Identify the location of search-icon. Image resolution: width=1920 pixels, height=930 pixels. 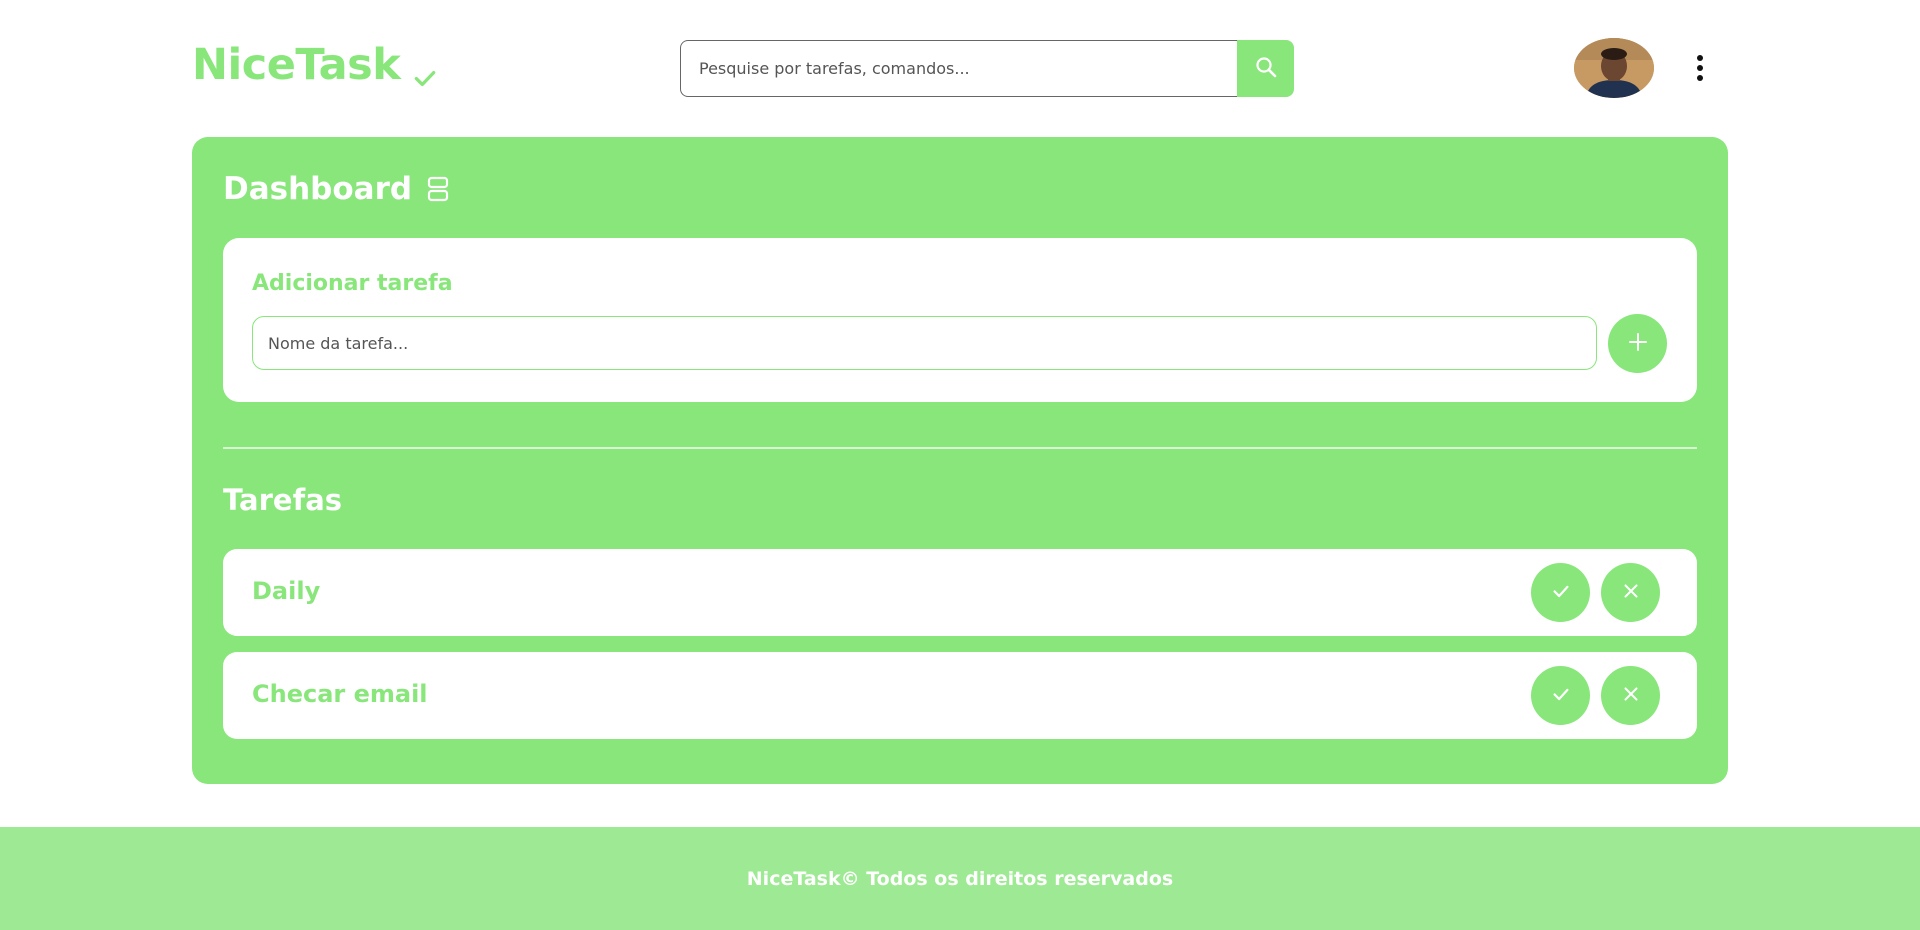
(1266, 69).